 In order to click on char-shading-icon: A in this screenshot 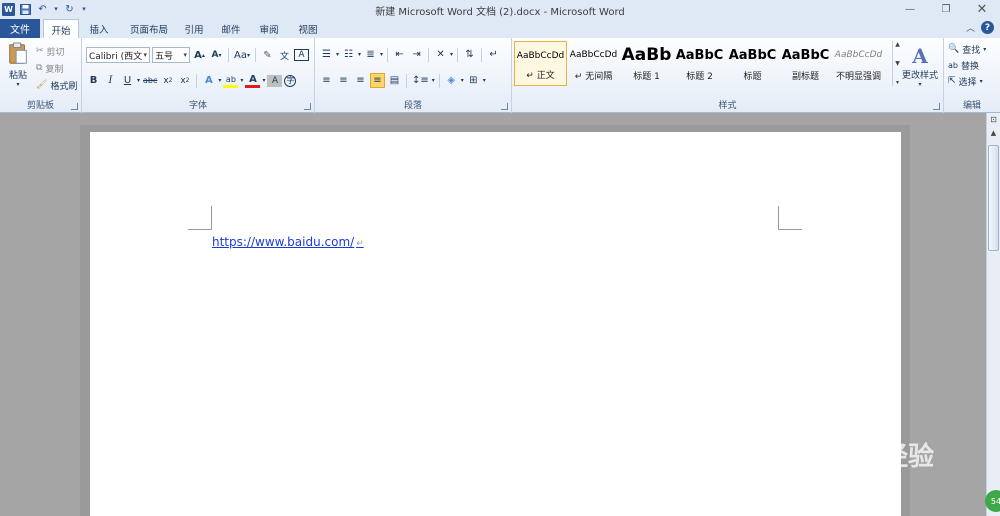, I will do `click(275, 80)`.